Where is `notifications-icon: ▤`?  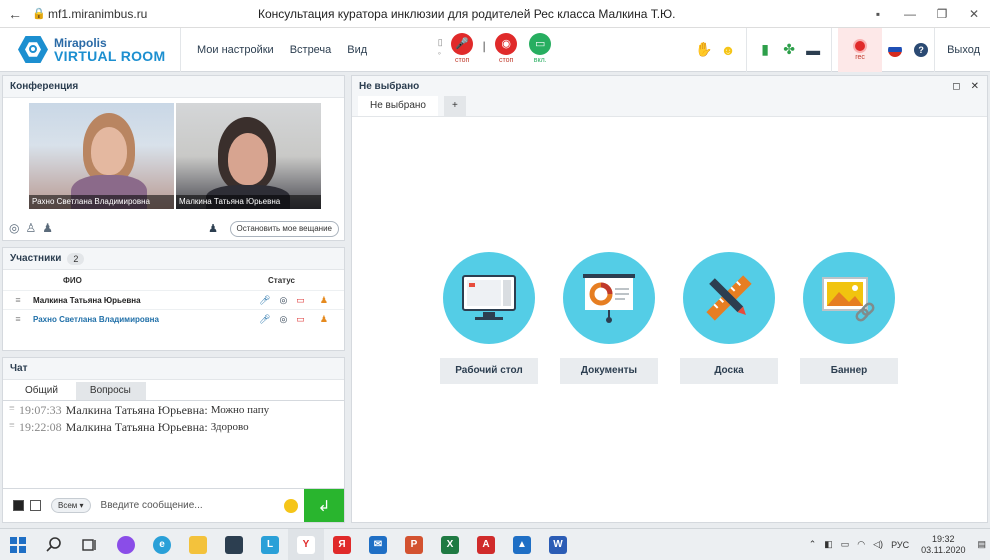
notifications-icon: ▤ is located at coordinates (981, 544).